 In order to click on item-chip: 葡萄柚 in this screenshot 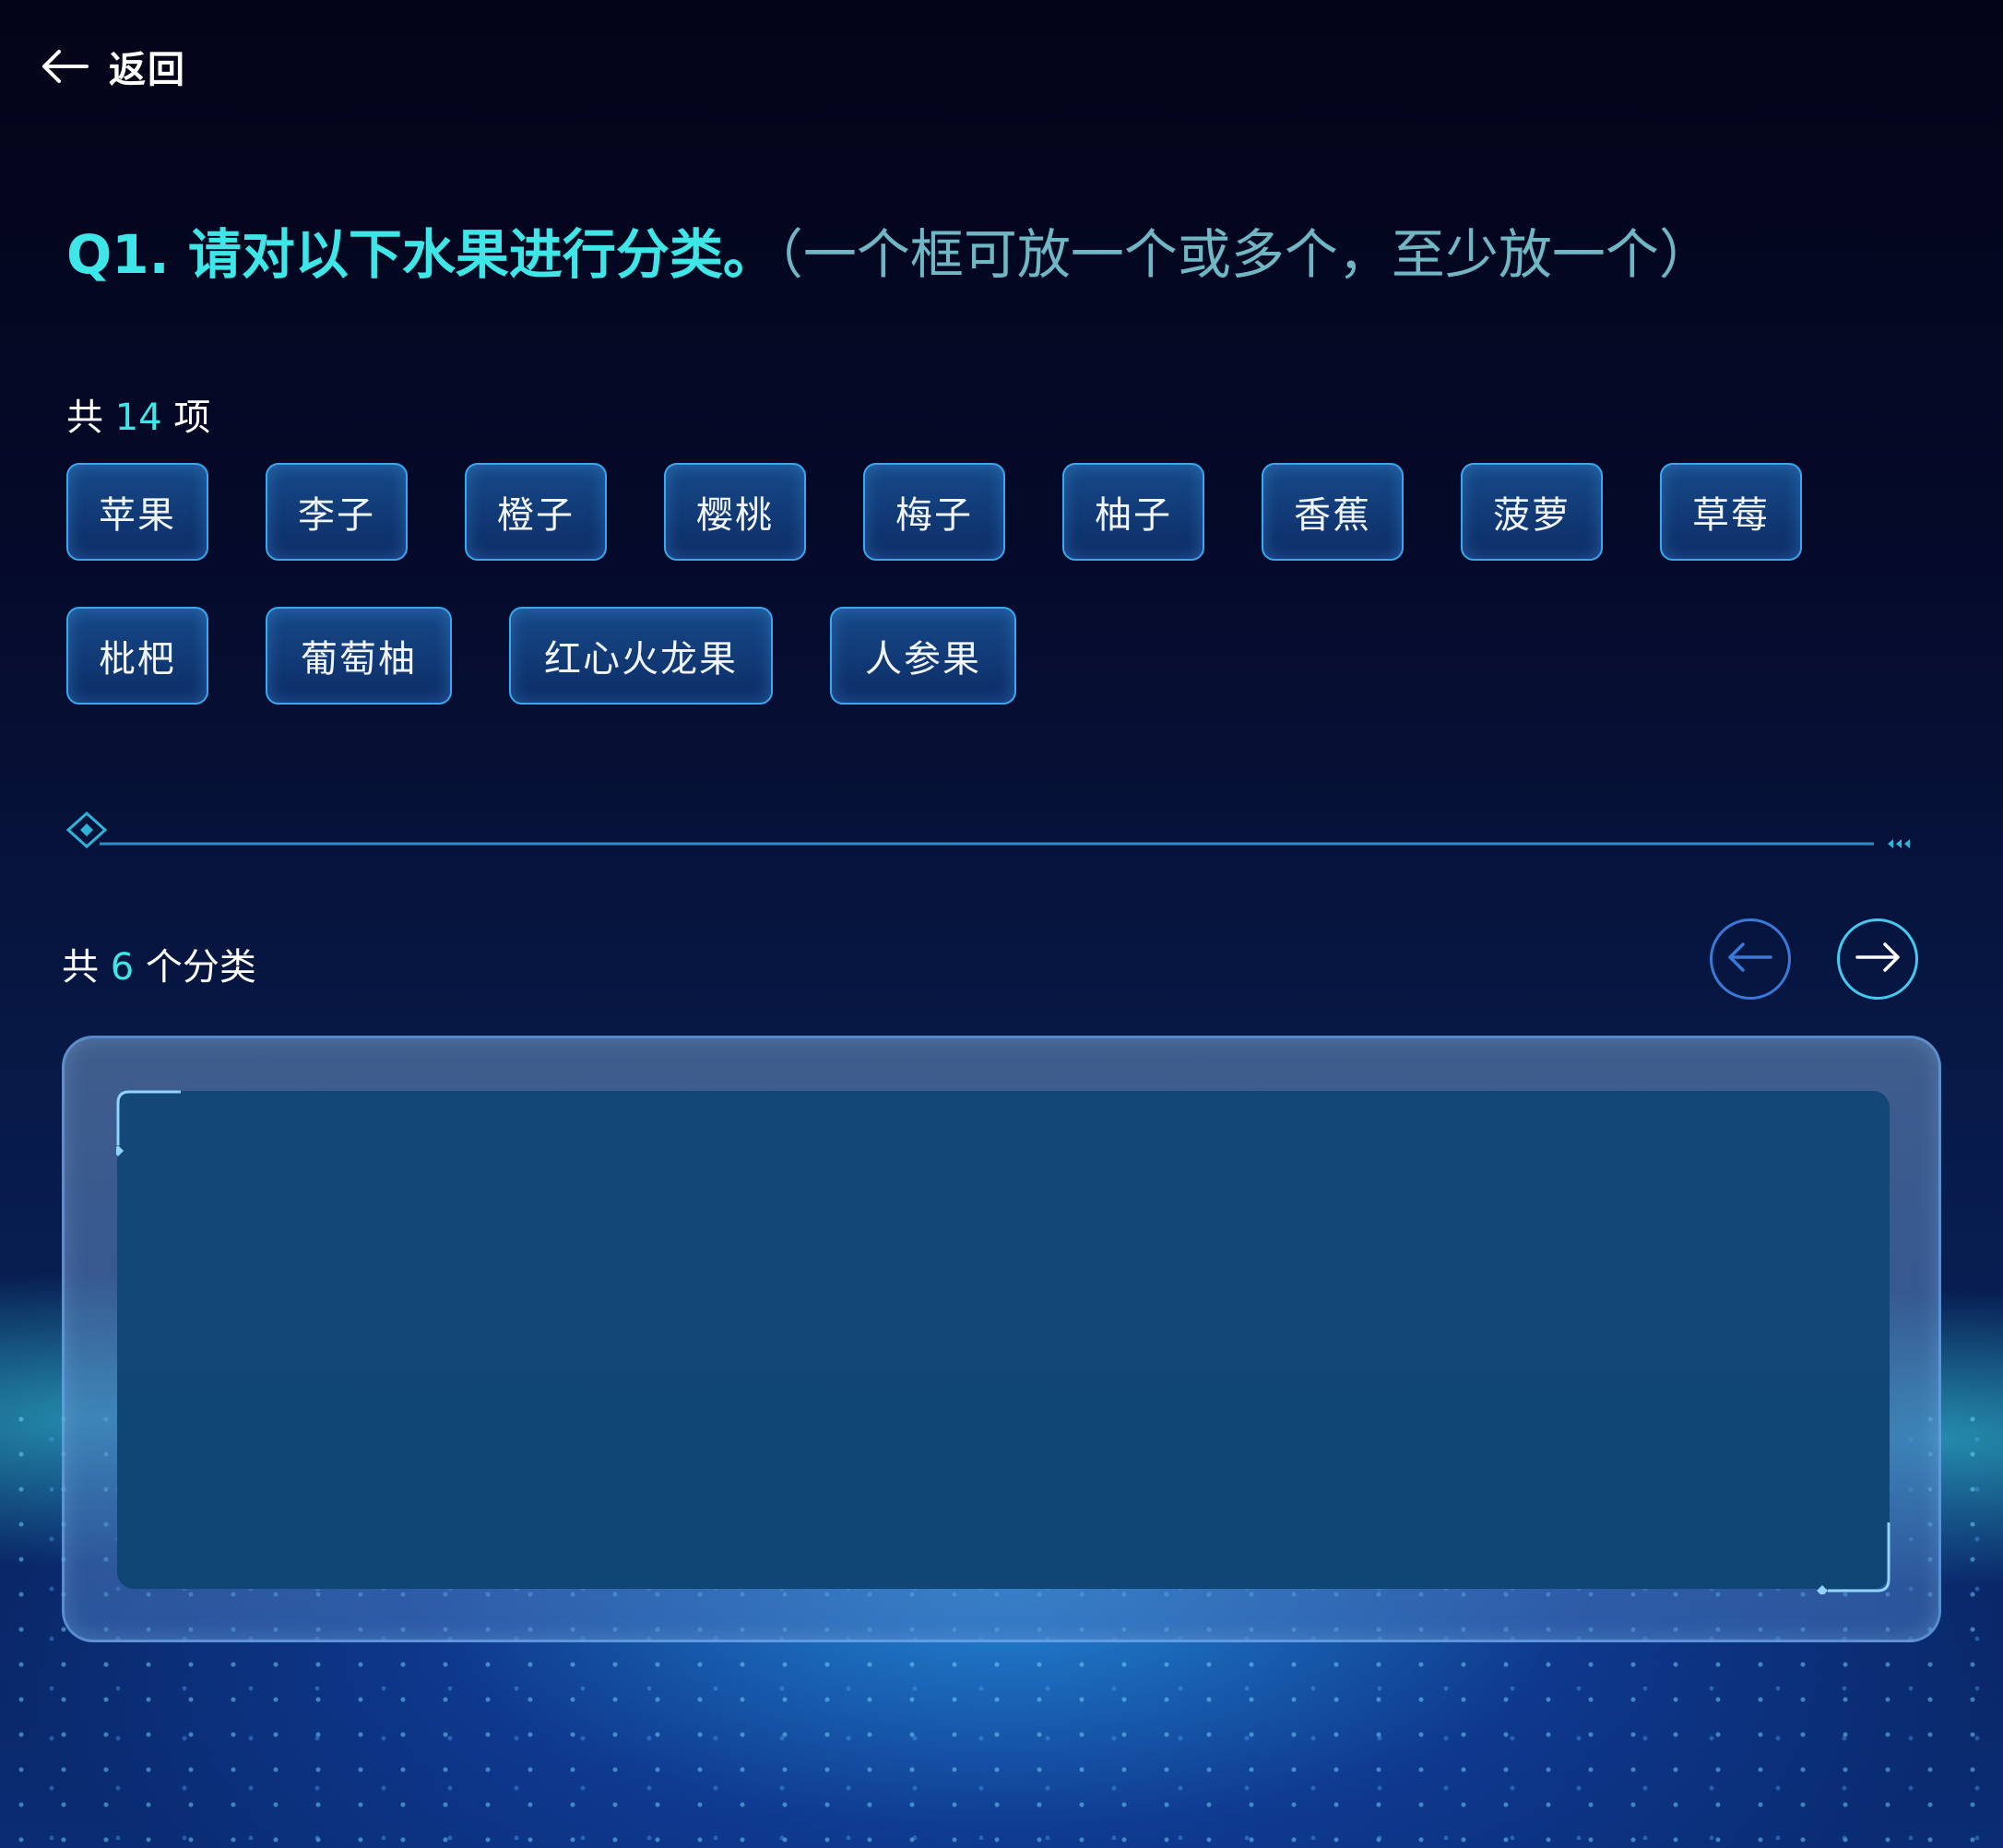, I will do `click(359, 656)`.